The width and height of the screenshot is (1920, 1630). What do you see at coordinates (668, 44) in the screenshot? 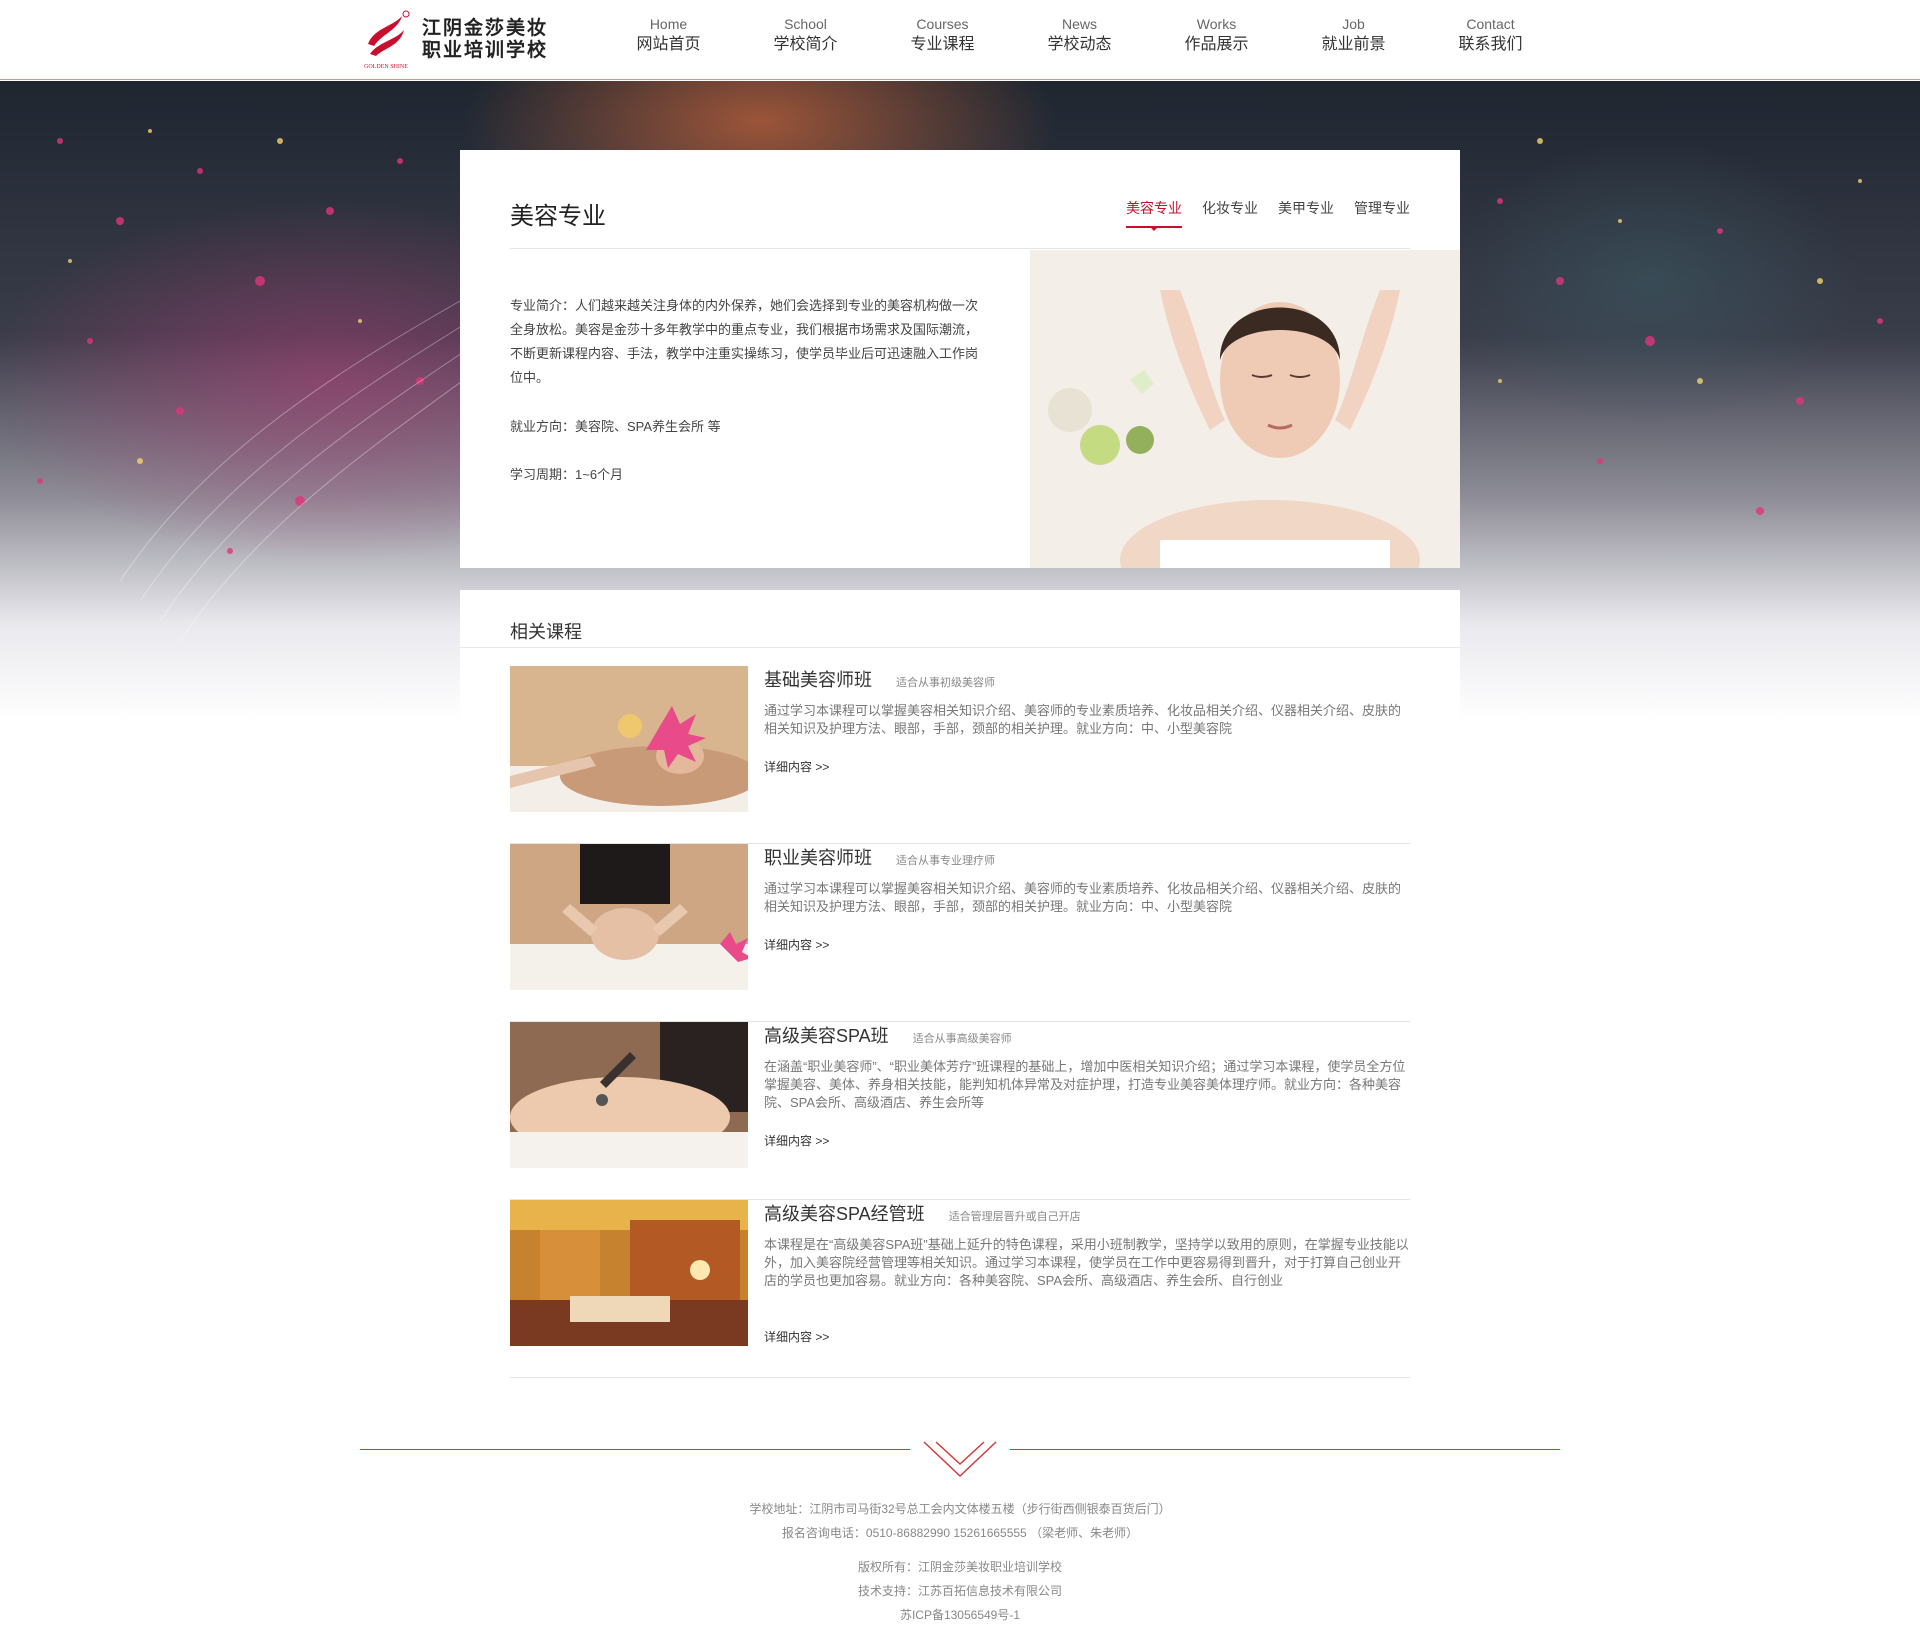
I see `nav-item-cn: 网站首页` at bounding box center [668, 44].